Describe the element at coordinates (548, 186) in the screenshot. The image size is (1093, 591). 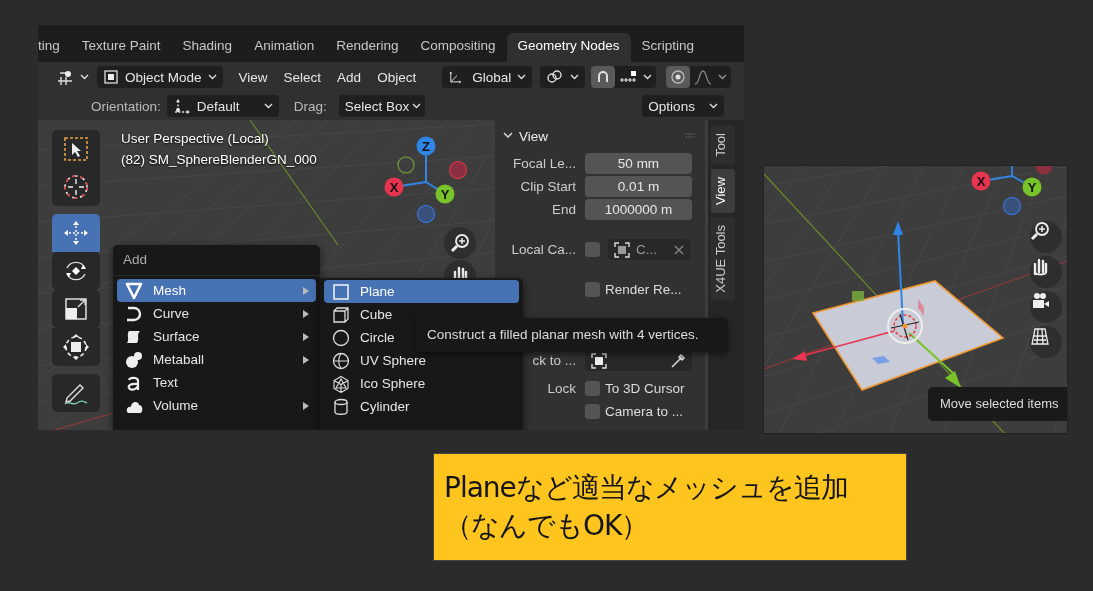
I see `field-label: Clip Start` at that location.